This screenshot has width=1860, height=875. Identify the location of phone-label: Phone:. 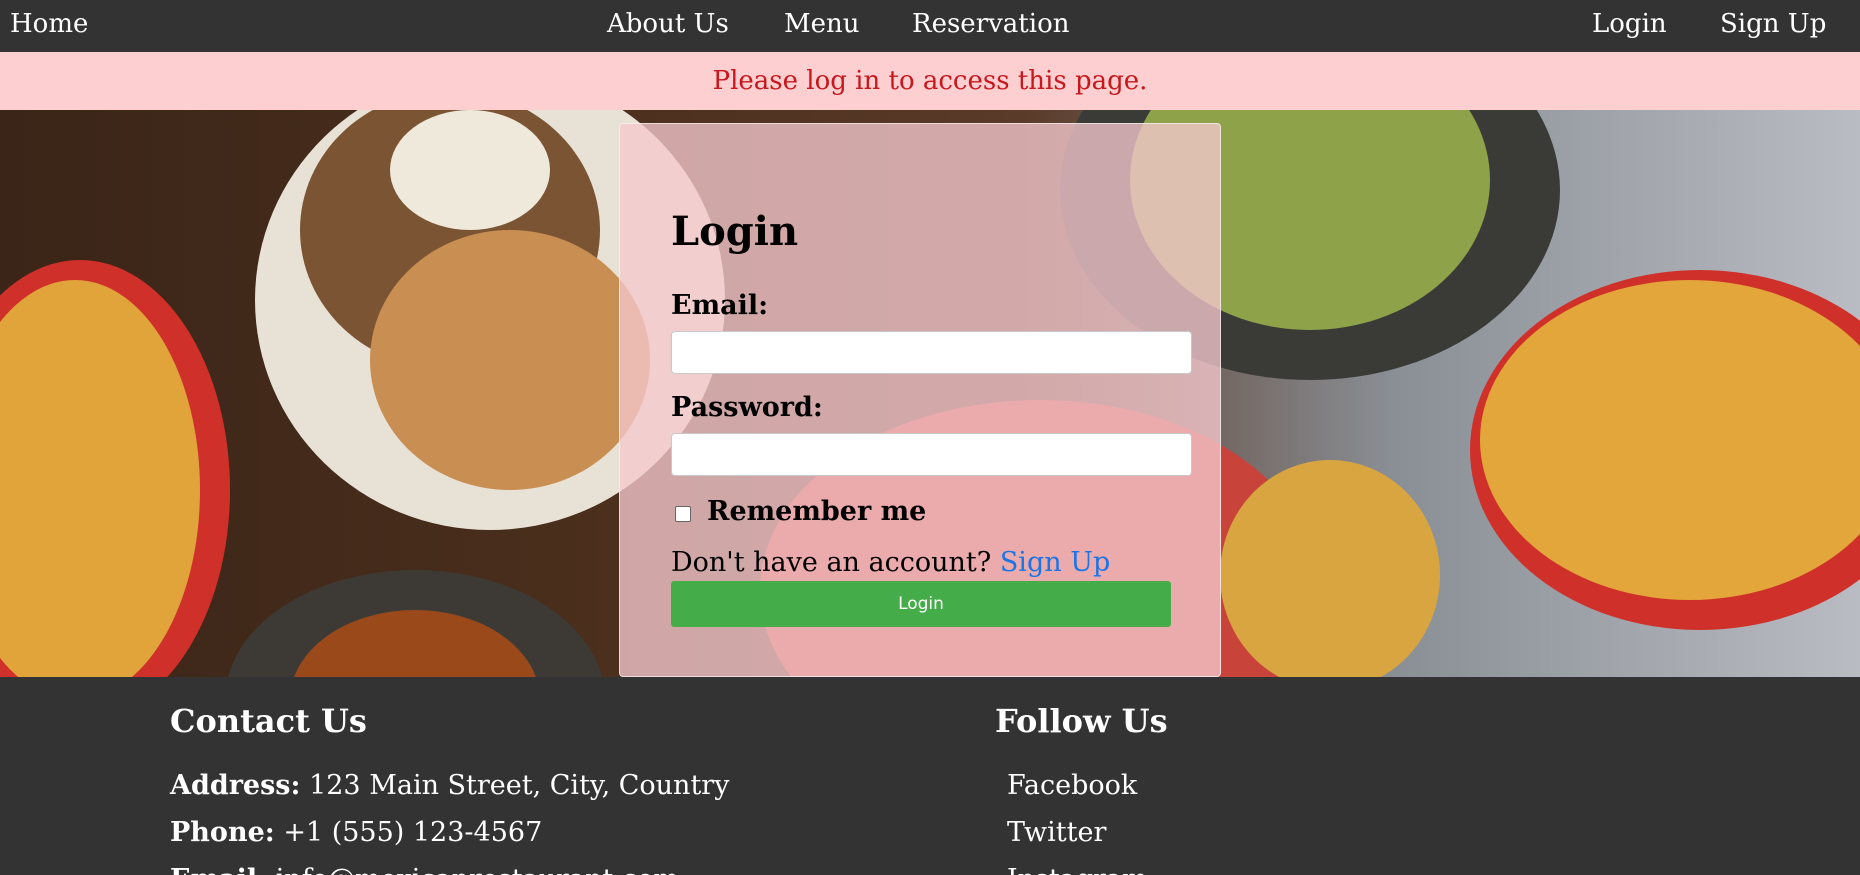
(222, 832).